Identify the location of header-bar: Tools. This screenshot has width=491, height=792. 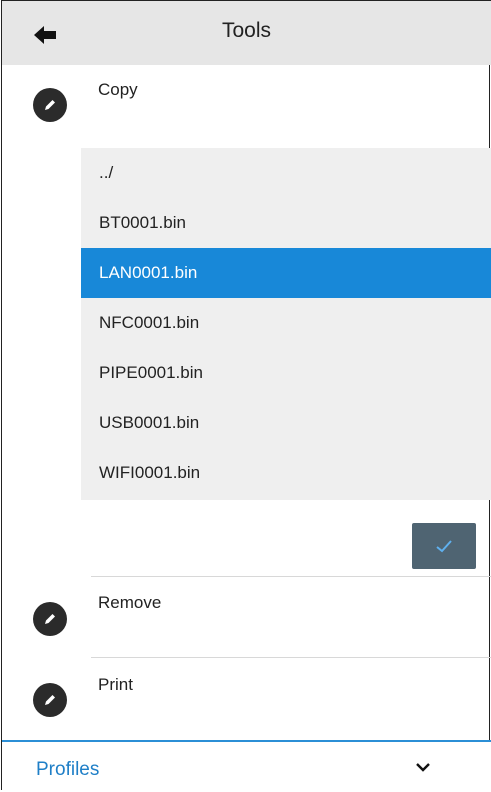
(246, 32).